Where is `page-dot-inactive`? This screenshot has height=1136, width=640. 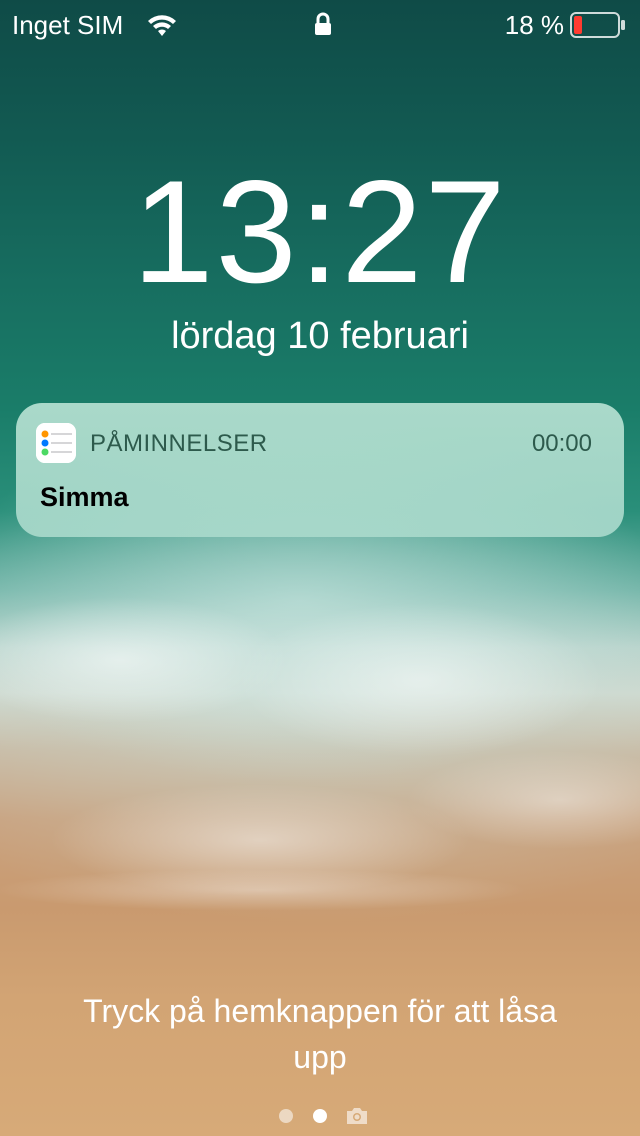
page-dot-inactive is located at coordinates (286, 1116).